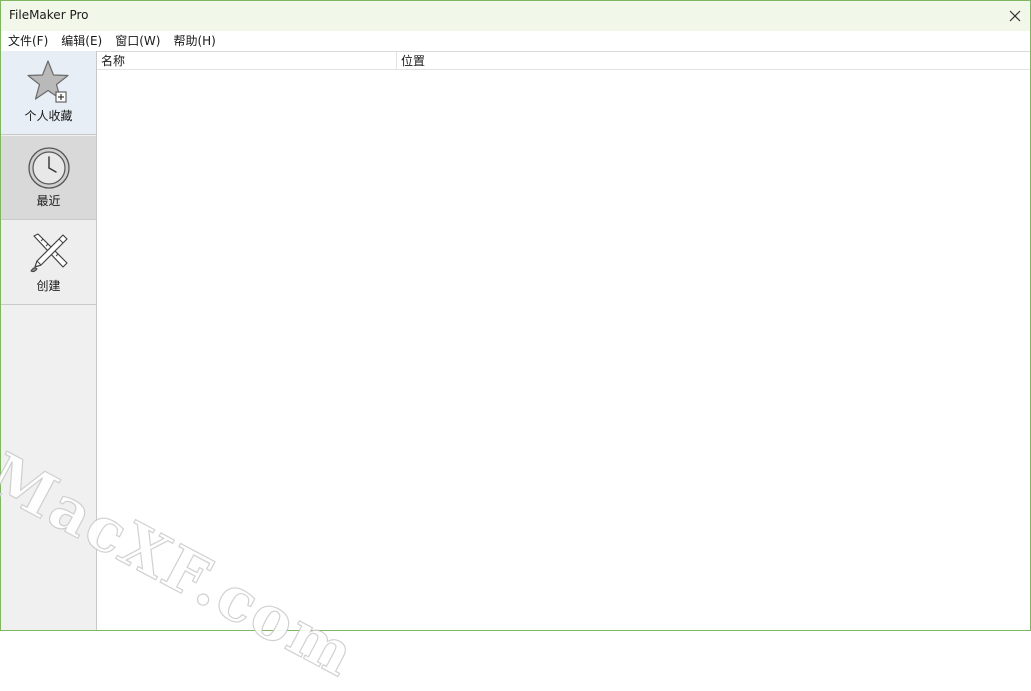 Image resolution: width=1031 pixels, height=691 pixels. I want to click on menu-window: 窗口(W), so click(137, 41).